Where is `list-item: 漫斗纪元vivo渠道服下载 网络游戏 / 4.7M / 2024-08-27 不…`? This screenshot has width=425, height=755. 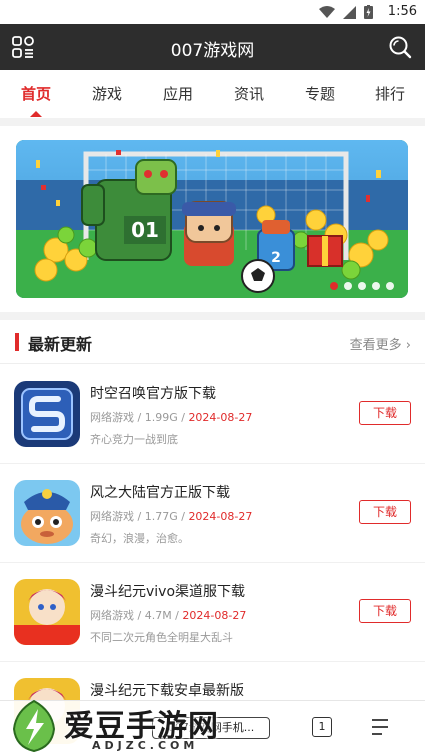
list-item: 漫斗纪元vivo渠道服下载 网络游戏 / 4.7M / 2024-08-27 不… is located at coordinates (212, 612).